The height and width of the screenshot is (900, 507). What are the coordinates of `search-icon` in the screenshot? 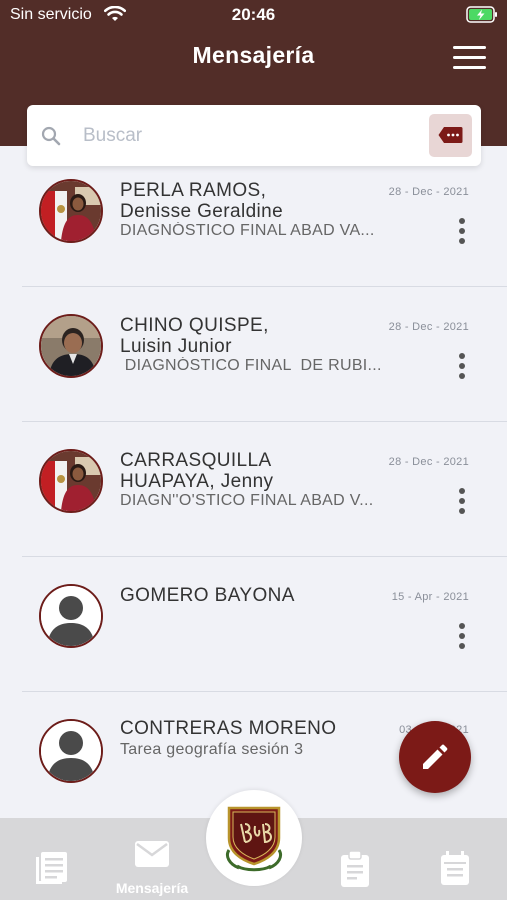 It's located at (51, 136).